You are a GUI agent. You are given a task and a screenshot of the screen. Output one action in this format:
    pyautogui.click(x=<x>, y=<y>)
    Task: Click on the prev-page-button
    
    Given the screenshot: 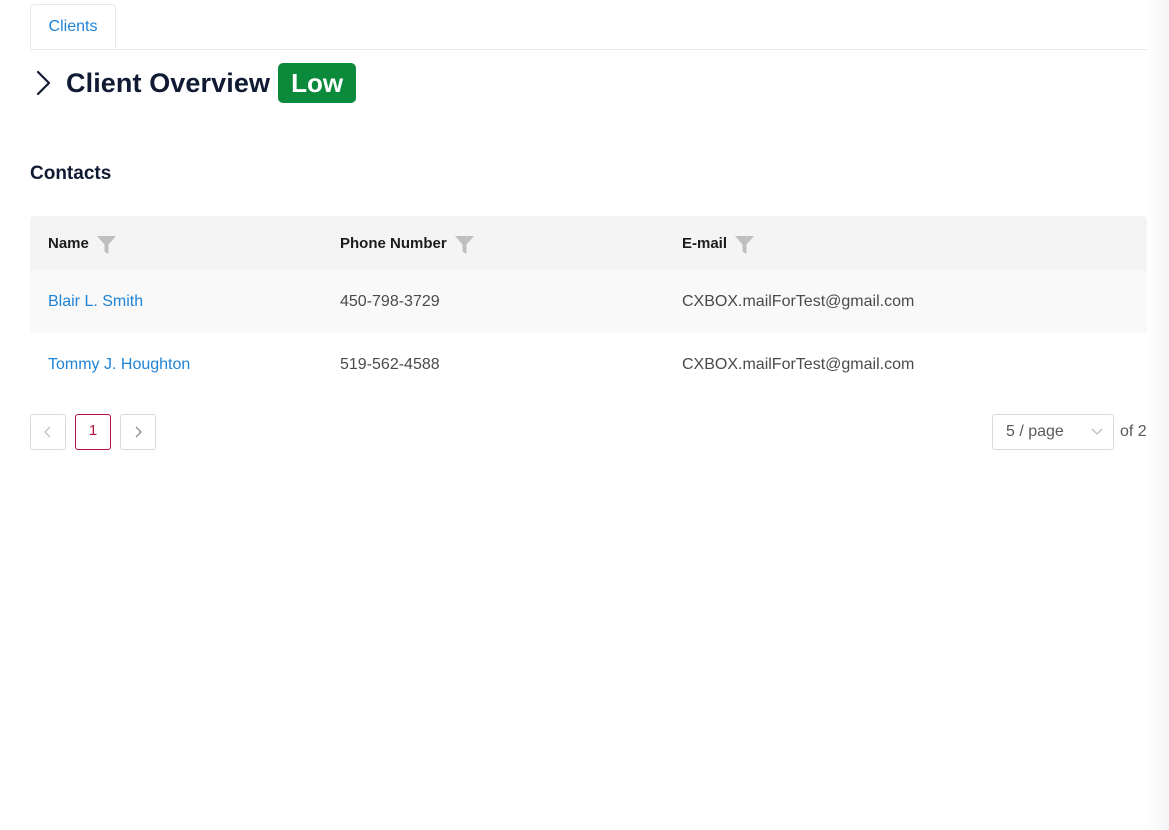 What is the action you would take?
    pyautogui.click(x=48, y=432)
    